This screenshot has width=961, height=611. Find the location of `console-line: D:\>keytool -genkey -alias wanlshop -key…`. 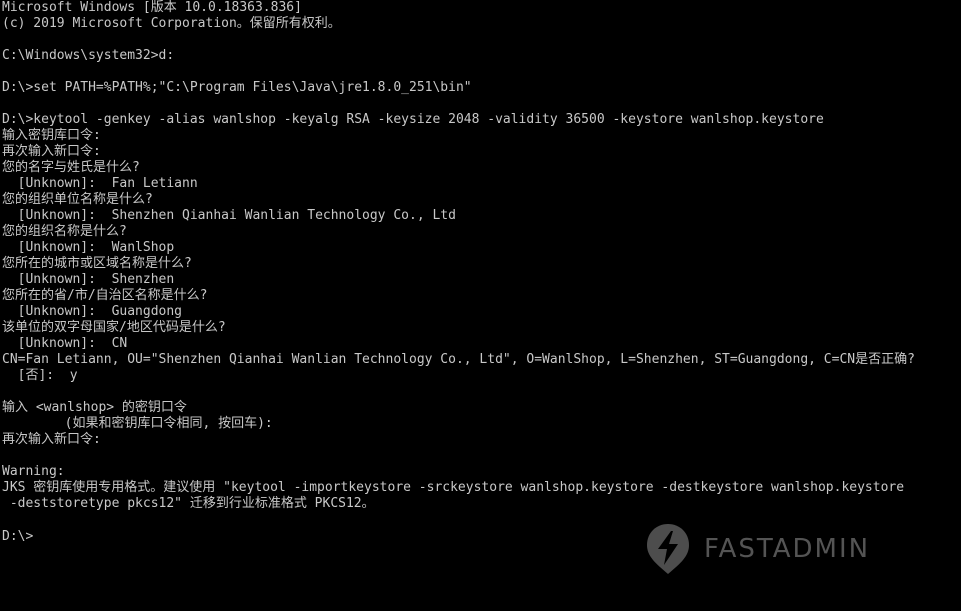

console-line: D:\>keytool -genkey -alias wanlshop -key… is located at coordinates (413, 119).